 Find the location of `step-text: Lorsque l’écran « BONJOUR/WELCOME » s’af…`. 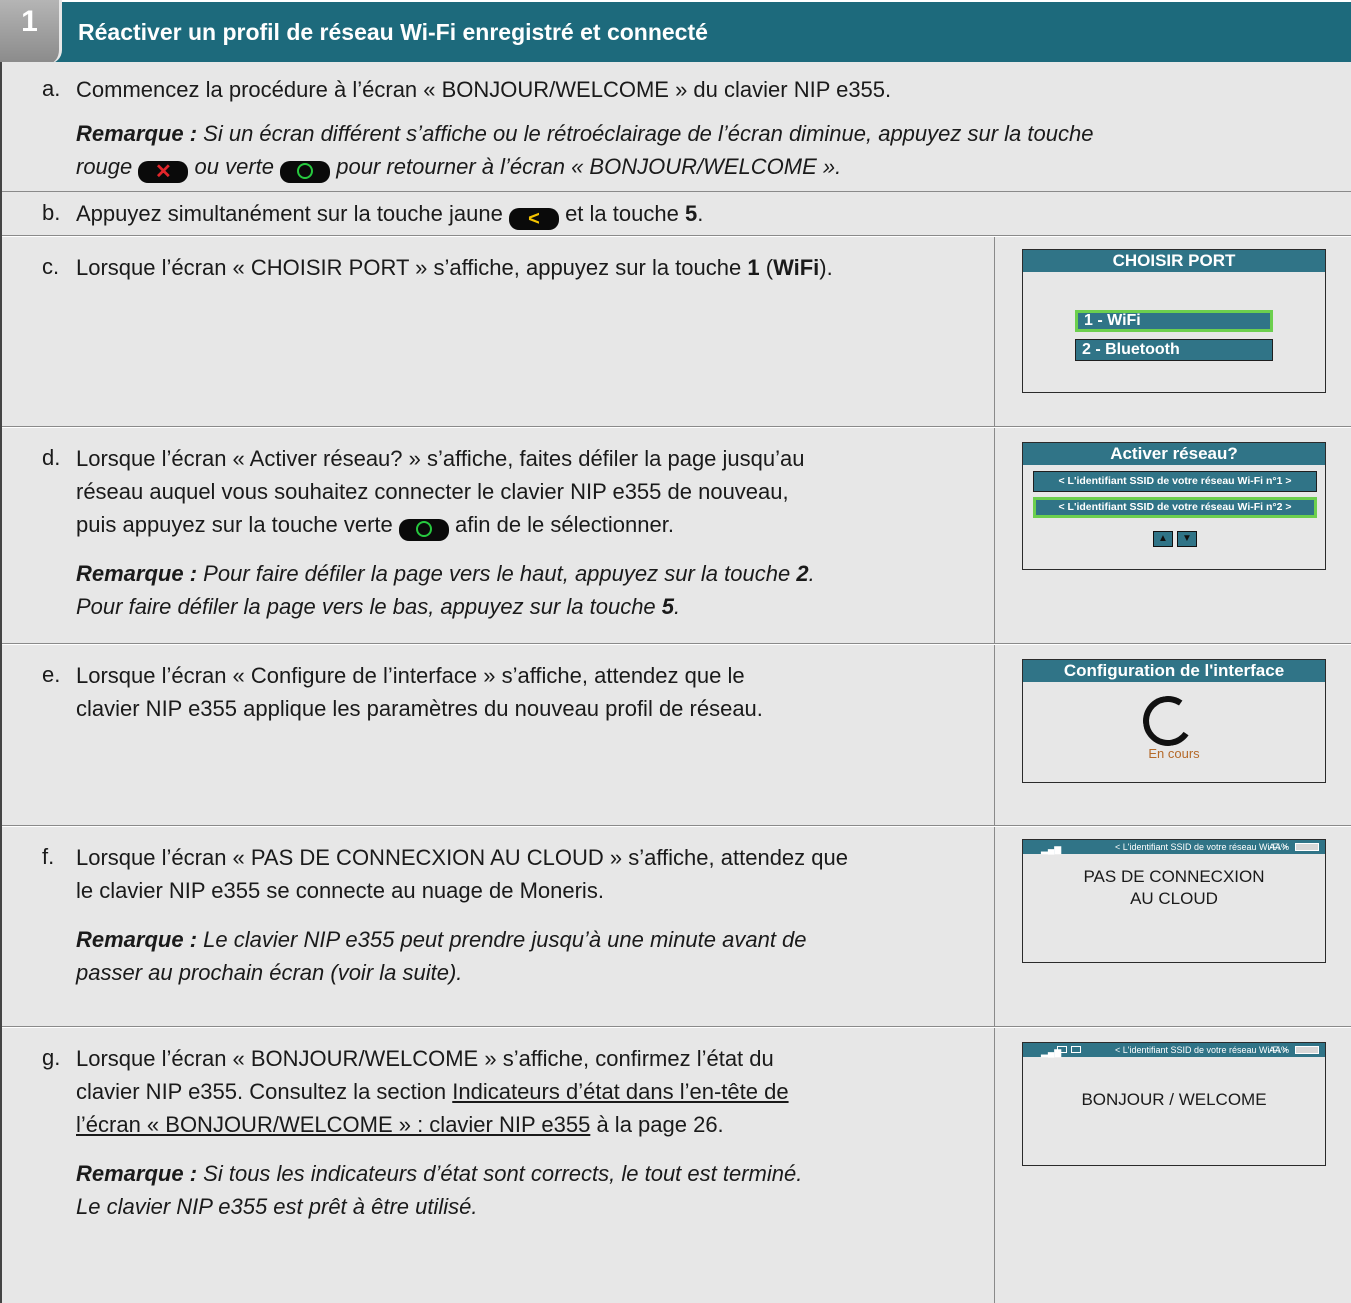

step-text: Lorsque l’écran « BONJOUR/WELCOME » s’af… is located at coordinates (425, 1058).